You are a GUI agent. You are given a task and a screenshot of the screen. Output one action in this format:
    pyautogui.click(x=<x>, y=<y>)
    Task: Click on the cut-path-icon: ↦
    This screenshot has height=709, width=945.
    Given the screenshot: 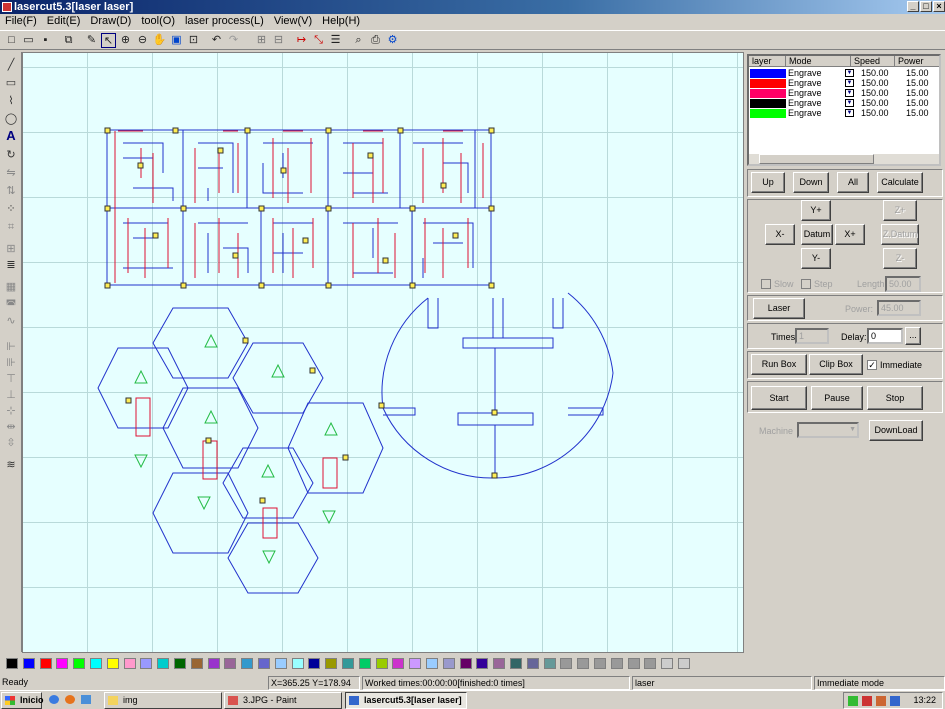 What is the action you would take?
    pyautogui.click(x=301, y=40)
    